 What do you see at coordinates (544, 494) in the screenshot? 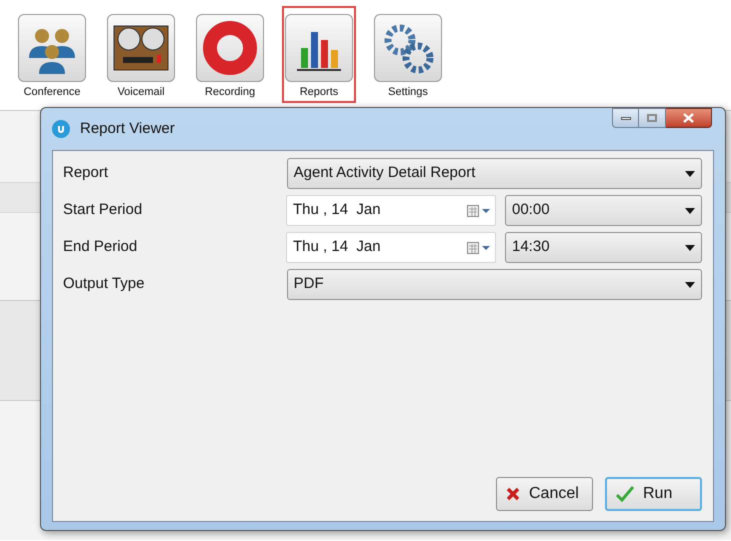
I see `cancel-button: Cancel` at bounding box center [544, 494].